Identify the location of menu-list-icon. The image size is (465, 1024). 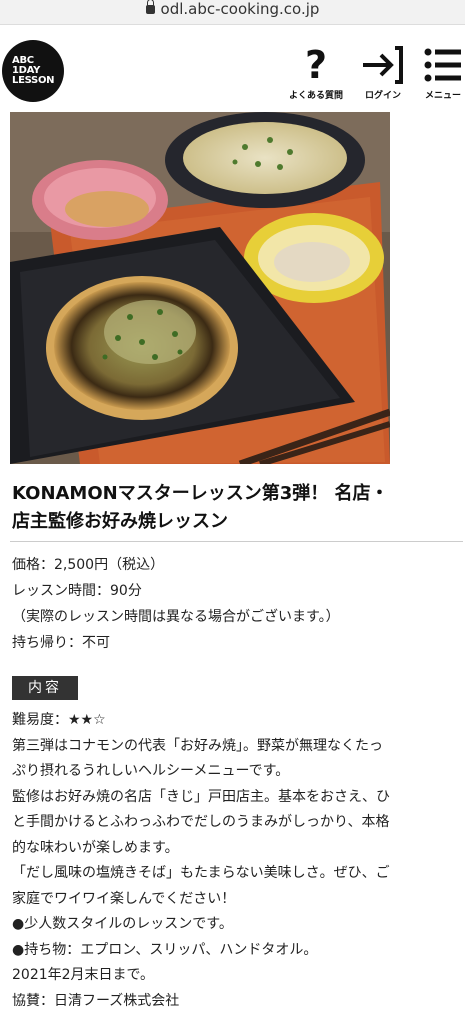
(442, 65).